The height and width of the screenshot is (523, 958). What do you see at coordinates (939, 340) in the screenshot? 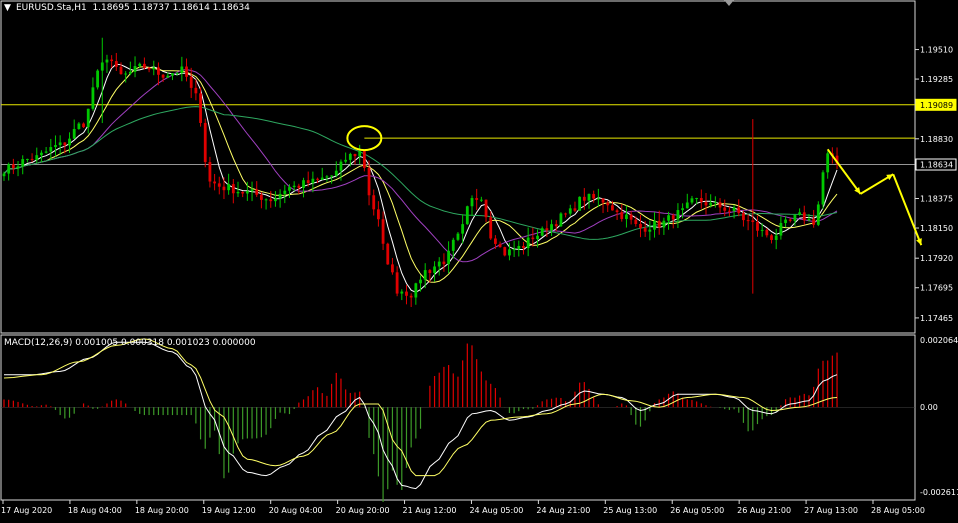
I see `macd-tick-label: 0.002064` at bounding box center [939, 340].